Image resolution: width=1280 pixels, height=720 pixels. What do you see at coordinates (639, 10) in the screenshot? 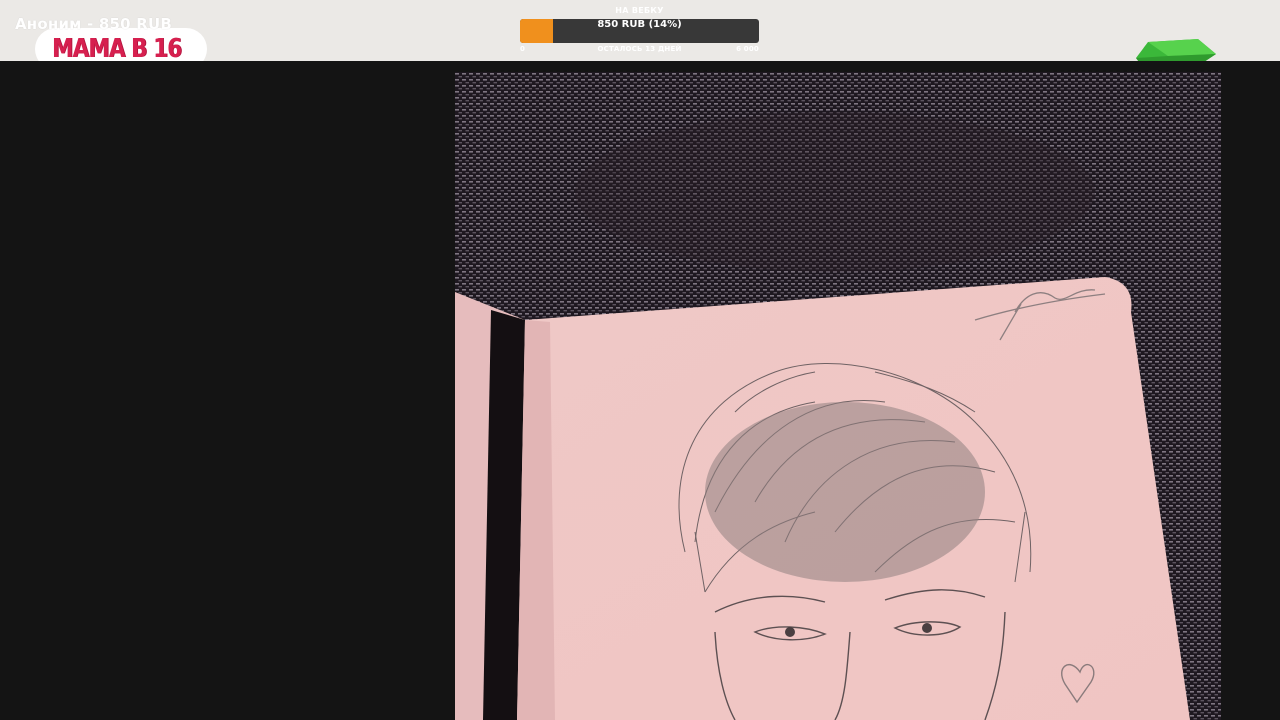
I see `goal-title: НА ВЕБКУ` at bounding box center [639, 10].